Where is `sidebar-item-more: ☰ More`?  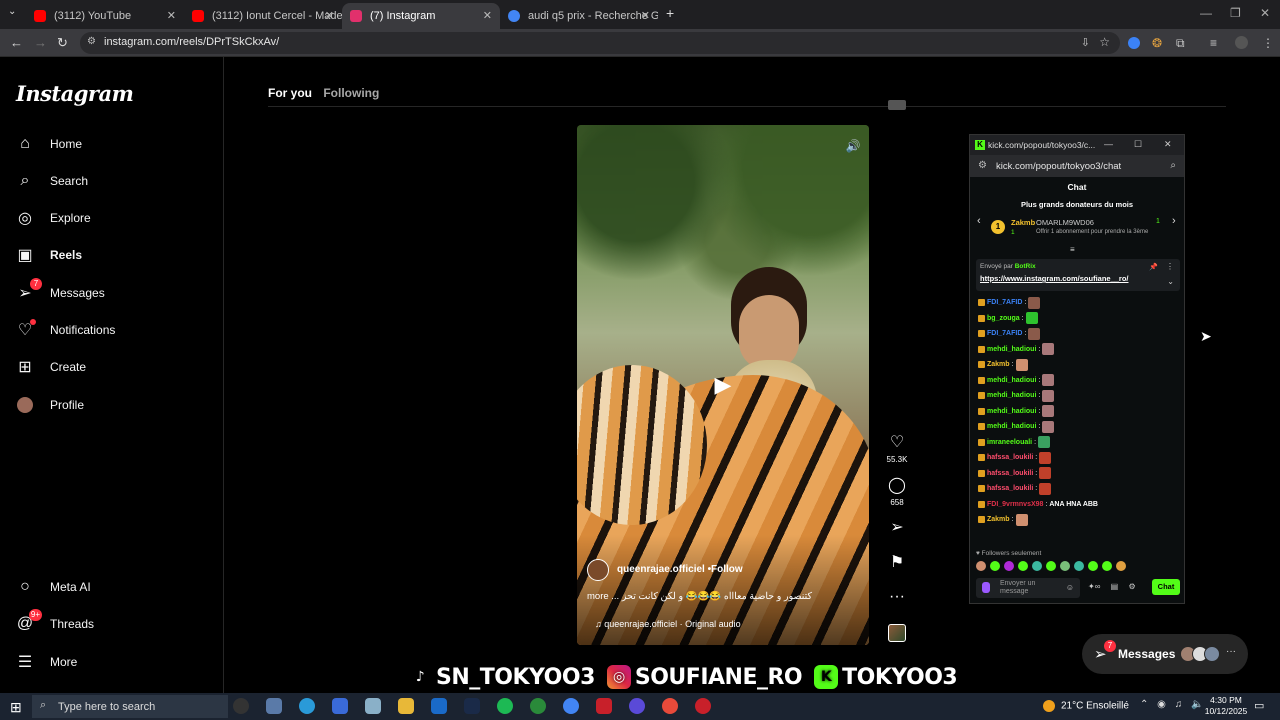
sidebar-item-more: ☰ More is located at coordinates (46, 662).